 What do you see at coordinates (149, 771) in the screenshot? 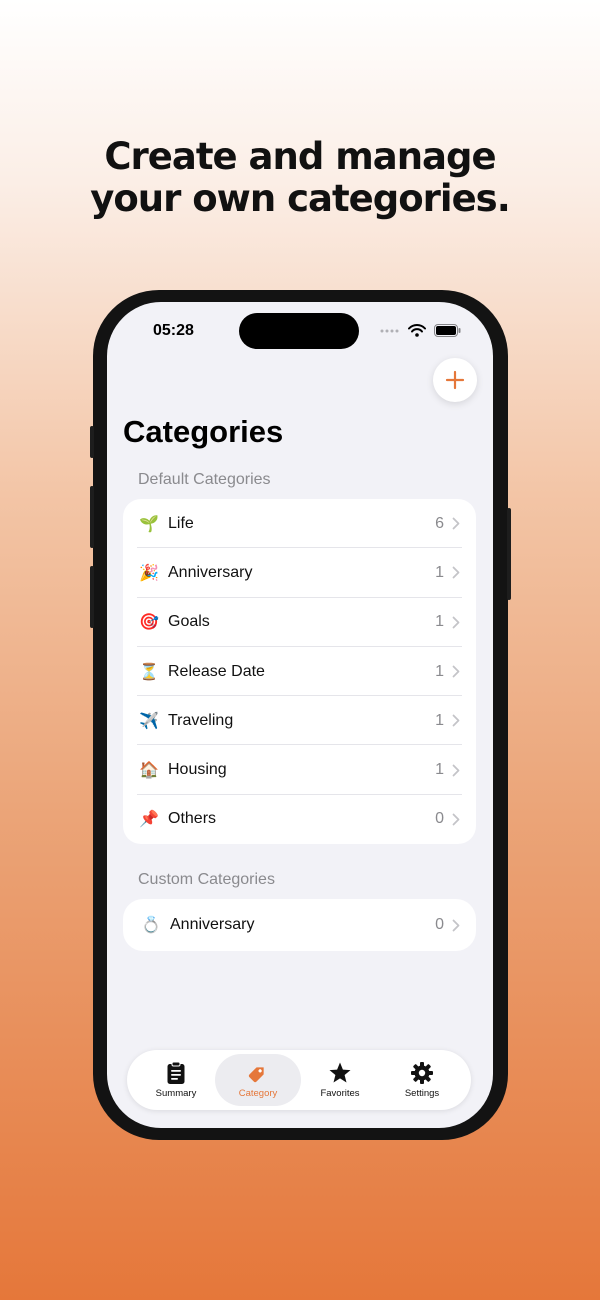
I see `house-icon: 🏠` at bounding box center [149, 771].